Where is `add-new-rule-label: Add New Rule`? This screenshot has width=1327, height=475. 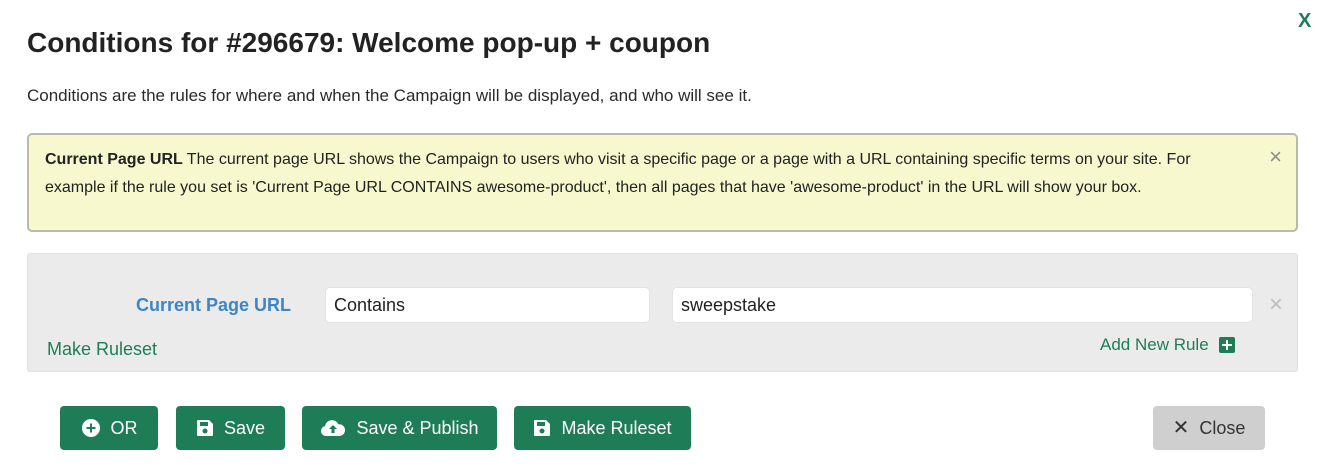
add-new-rule-label: Add New Rule is located at coordinates (1154, 344).